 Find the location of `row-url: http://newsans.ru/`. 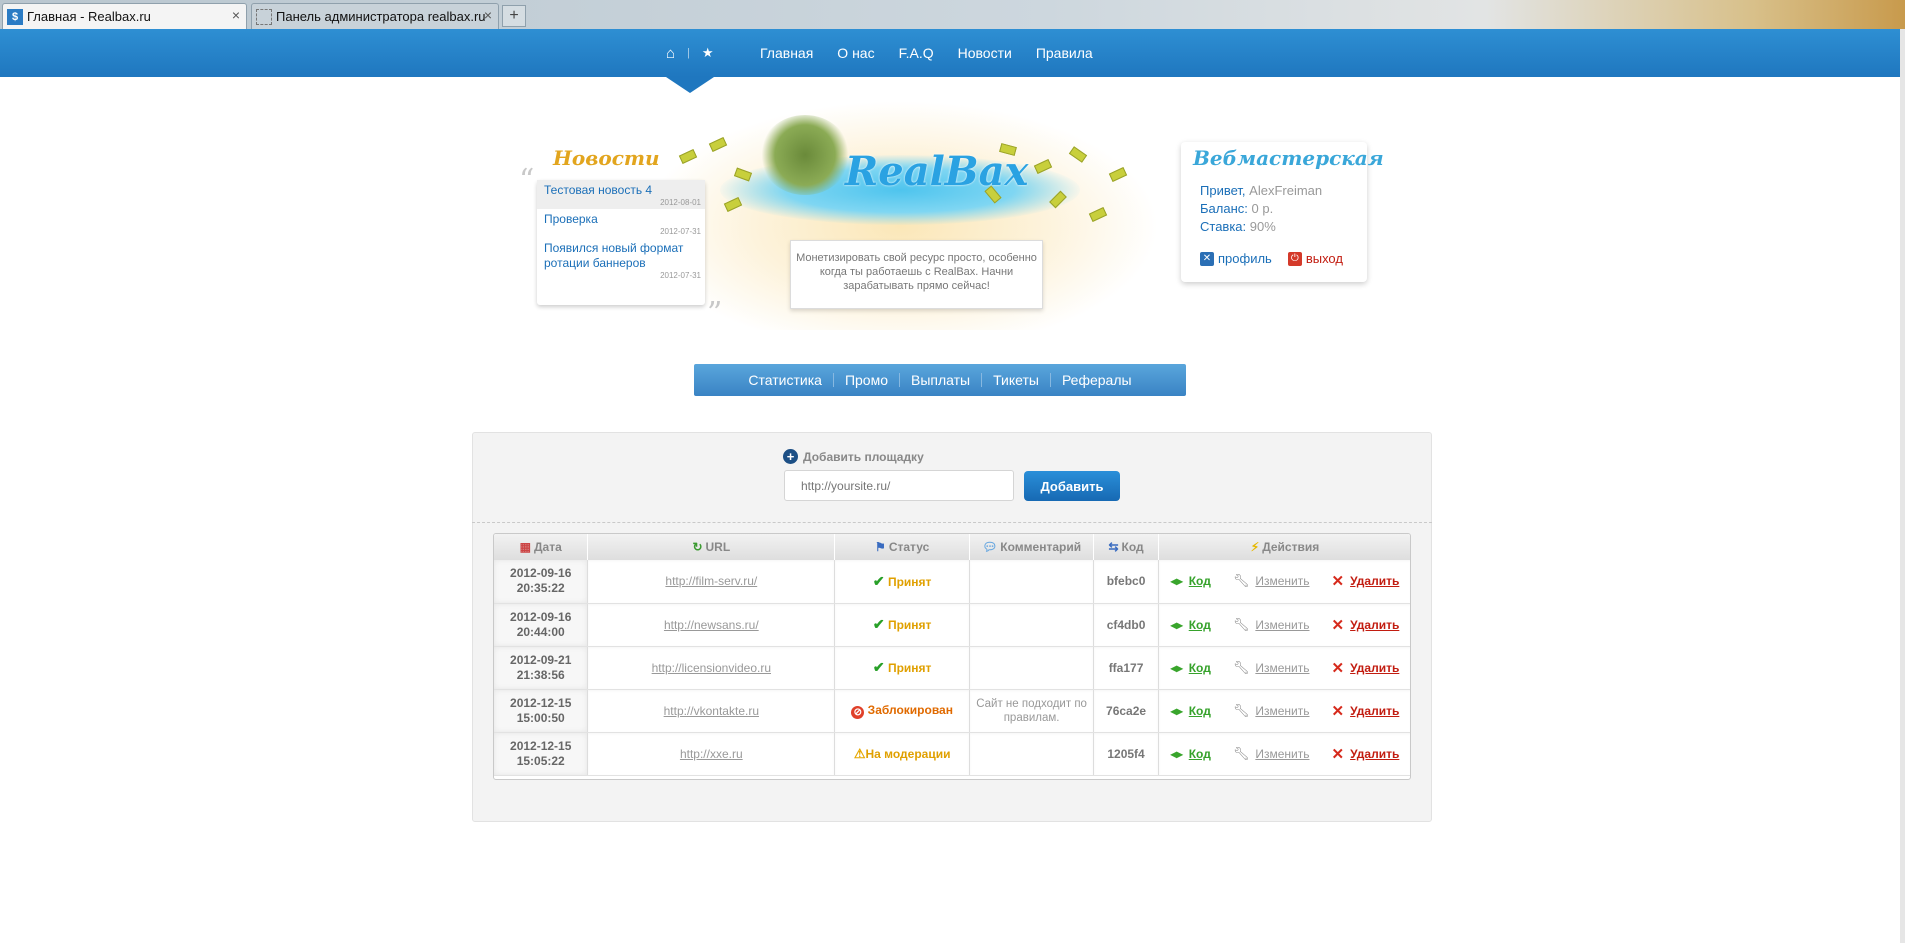

row-url: http://newsans.ru/ is located at coordinates (711, 625).